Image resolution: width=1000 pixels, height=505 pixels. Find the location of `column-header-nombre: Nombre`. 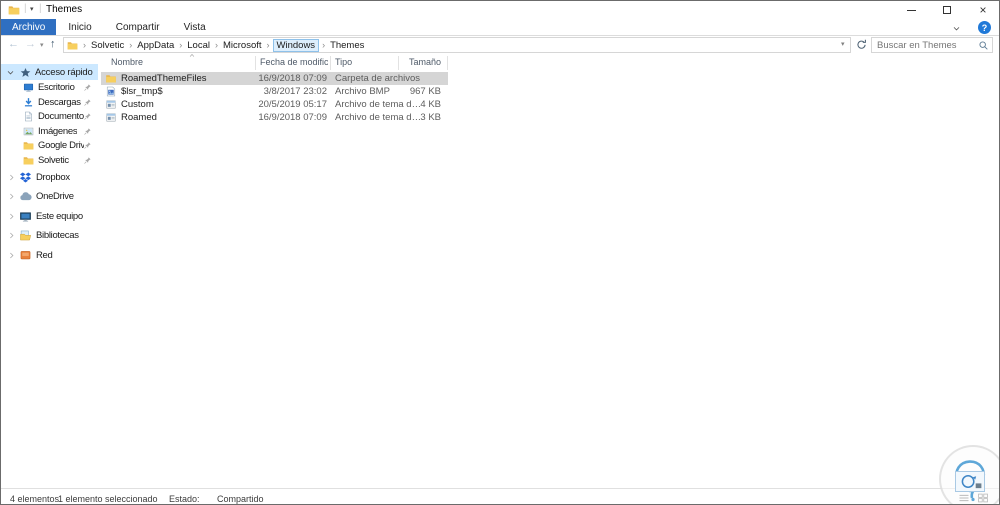

column-header-nombre: Nombre is located at coordinates (127, 62).